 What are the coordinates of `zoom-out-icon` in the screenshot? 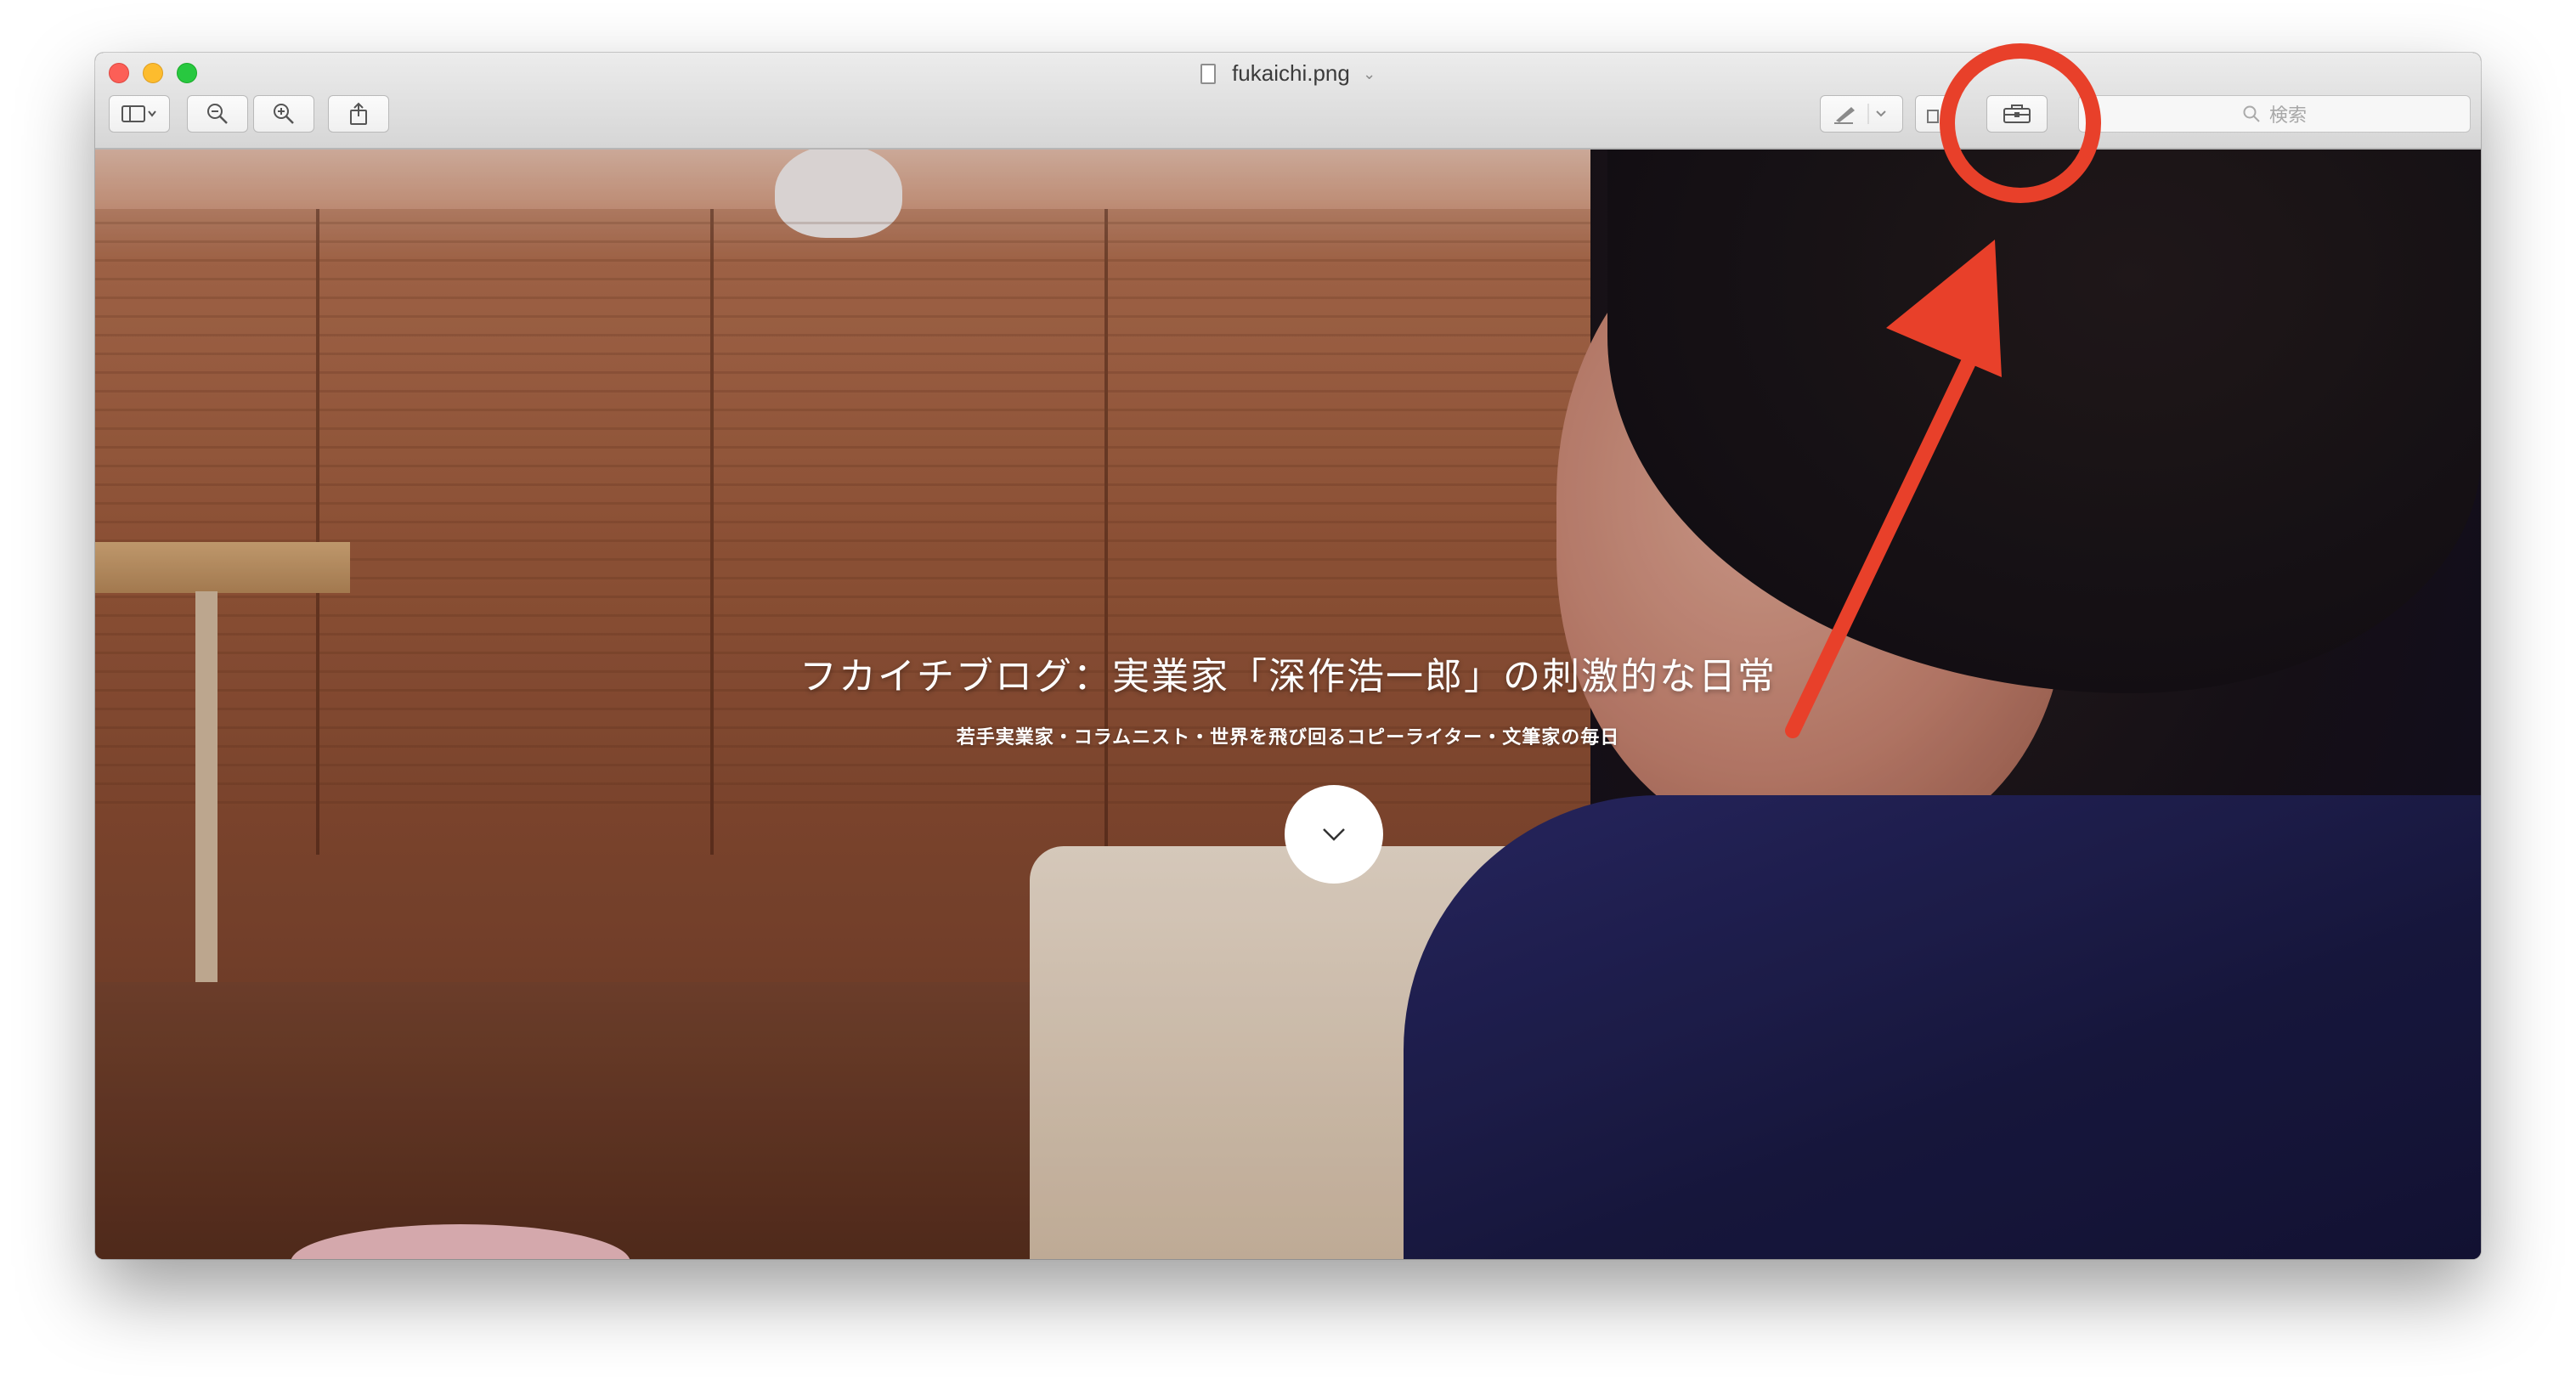 It's located at (217, 114).